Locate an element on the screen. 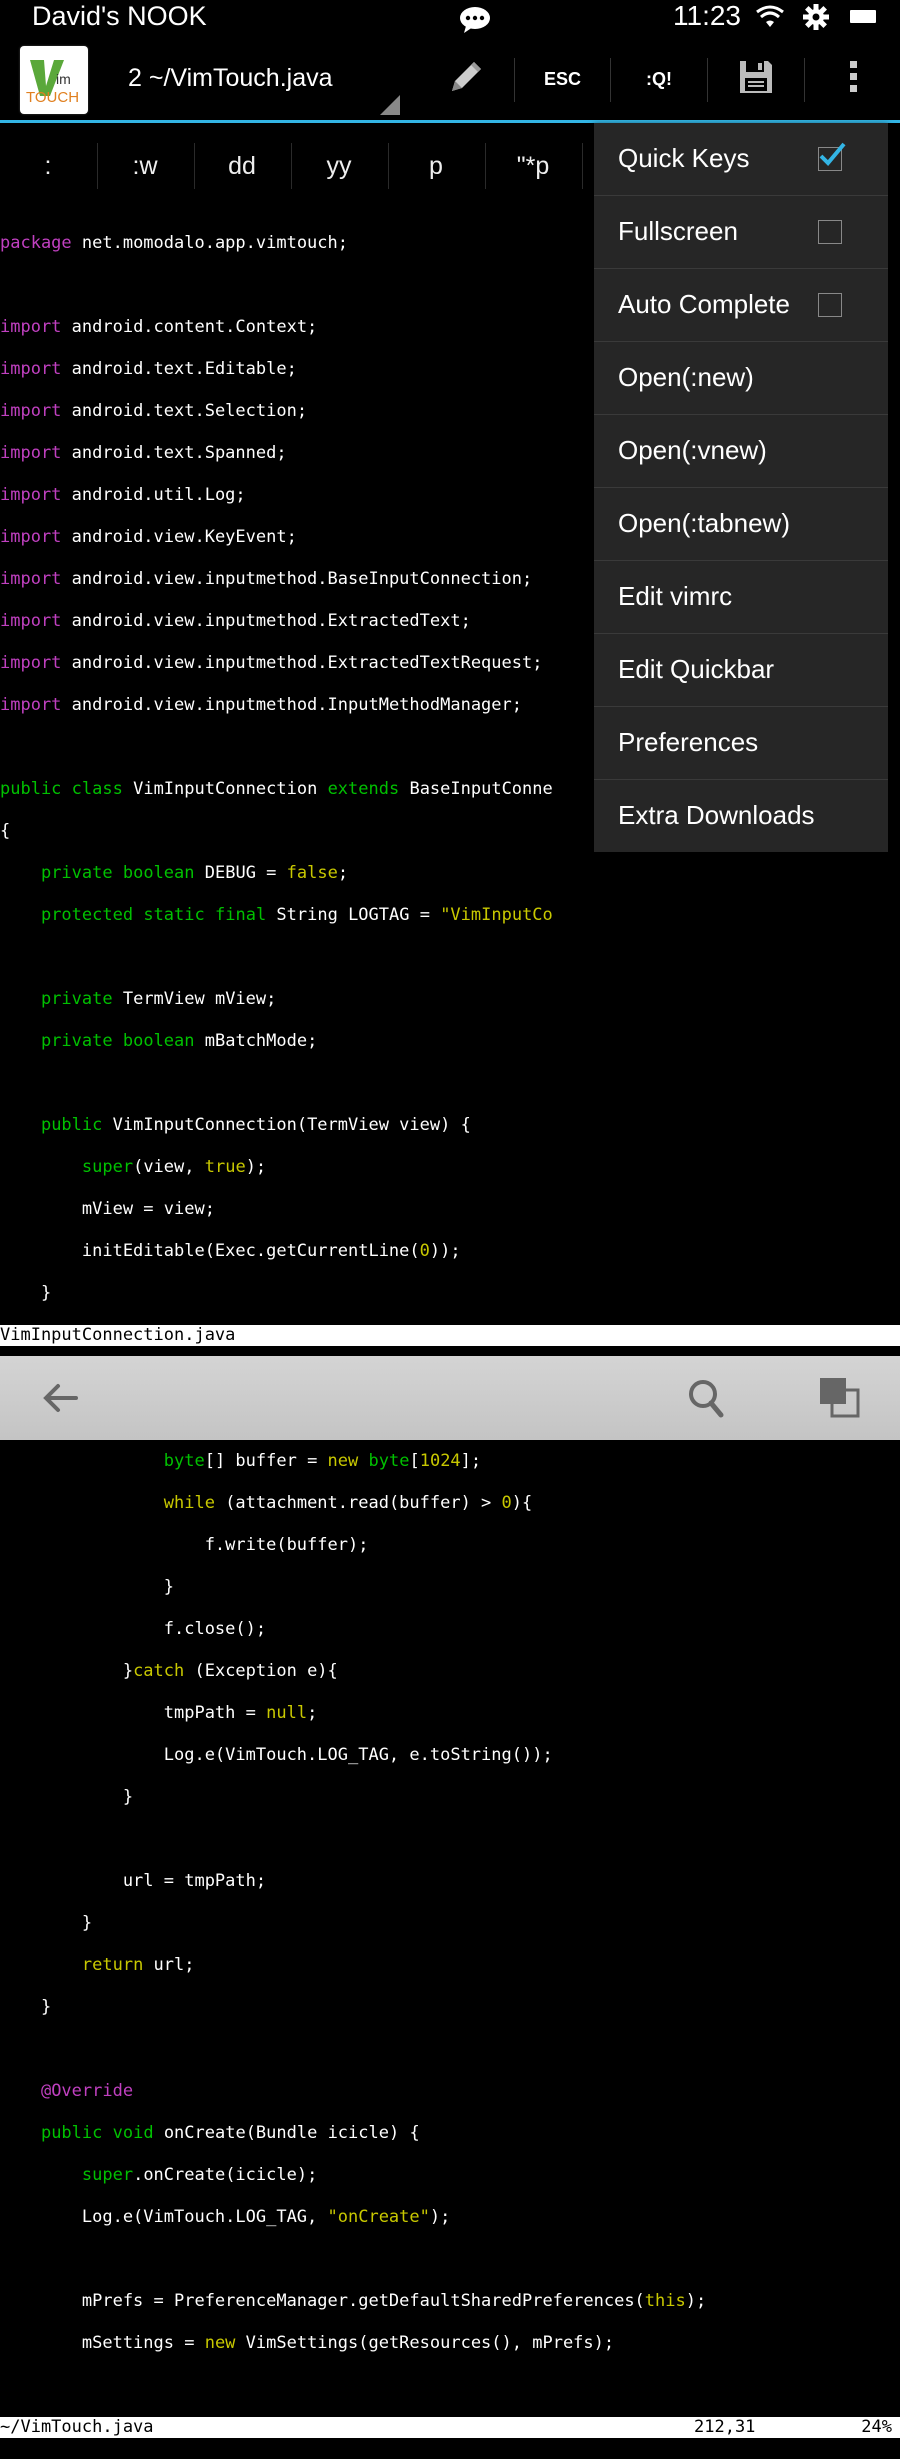  search-icon is located at coordinates (706, 1400).